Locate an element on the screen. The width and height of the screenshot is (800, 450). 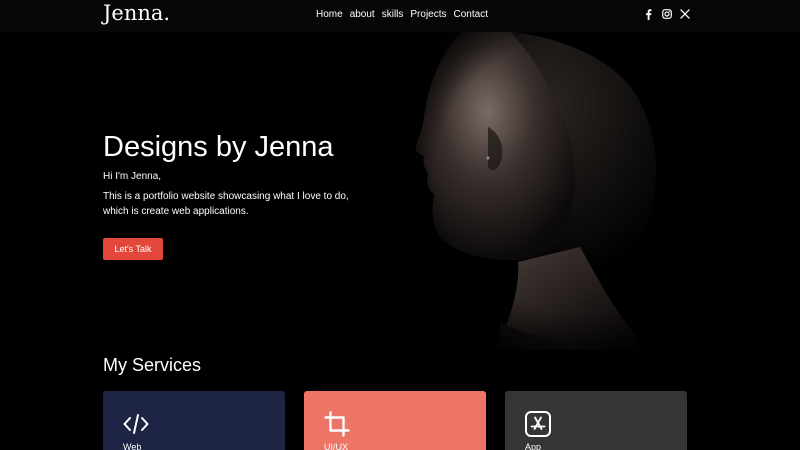
app-store-icon is located at coordinates (538, 424).